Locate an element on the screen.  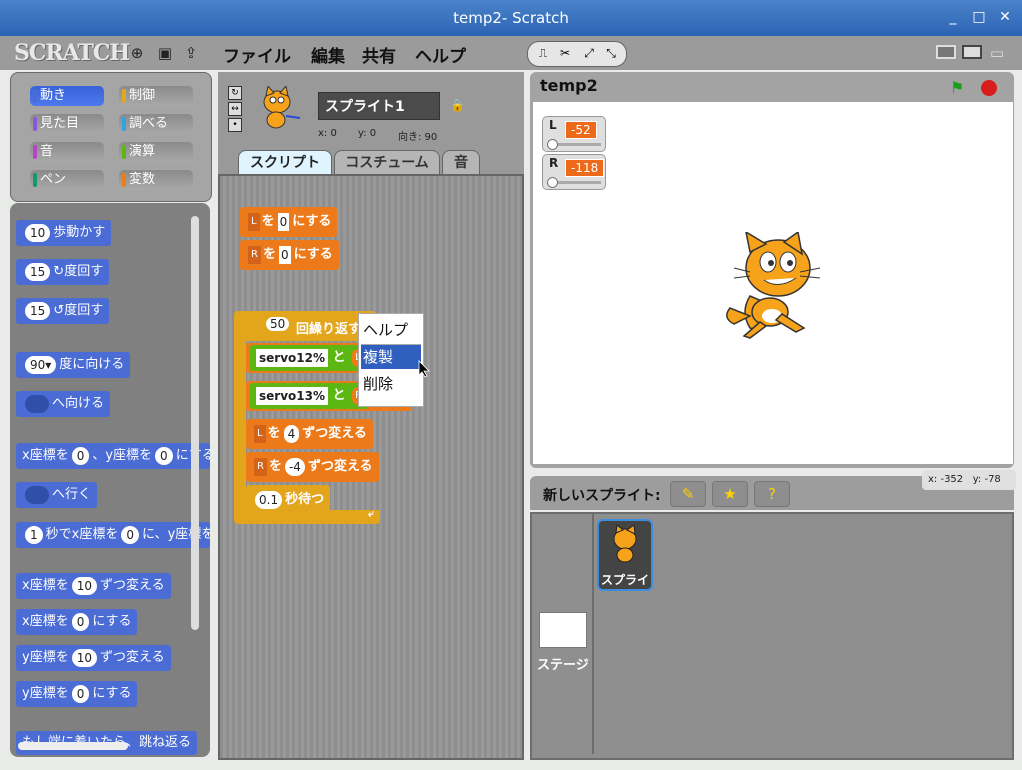
shrink-icon: ⤡ is located at coordinates (611, 53).